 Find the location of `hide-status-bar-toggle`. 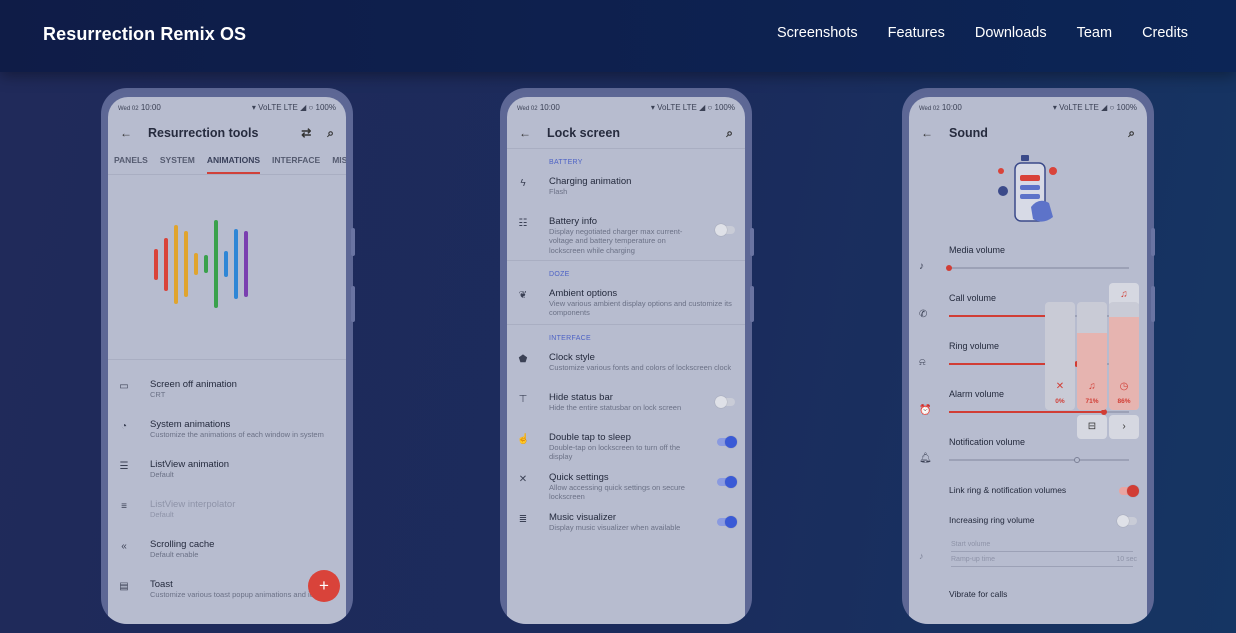

hide-status-bar-toggle is located at coordinates (725, 402).